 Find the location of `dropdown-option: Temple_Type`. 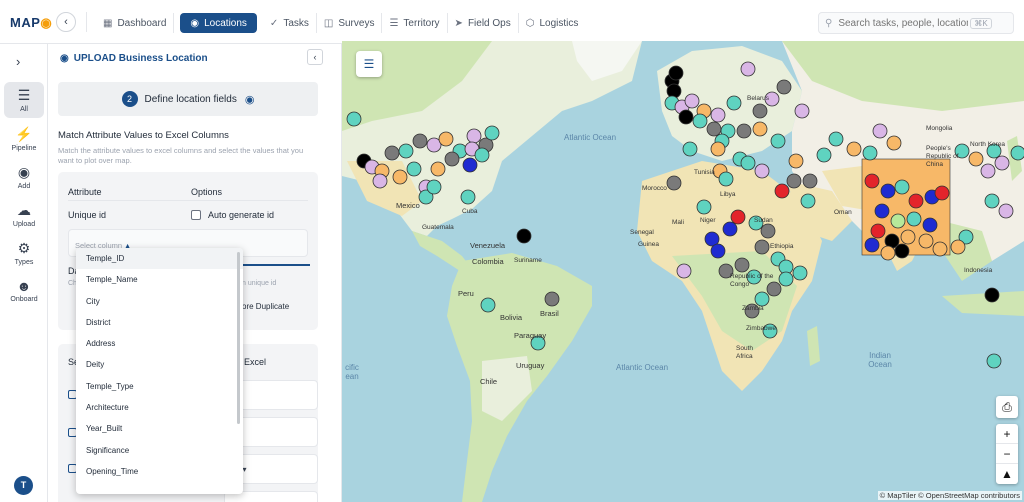

dropdown-option: Temple_Type is located at coordinates (159, 386).